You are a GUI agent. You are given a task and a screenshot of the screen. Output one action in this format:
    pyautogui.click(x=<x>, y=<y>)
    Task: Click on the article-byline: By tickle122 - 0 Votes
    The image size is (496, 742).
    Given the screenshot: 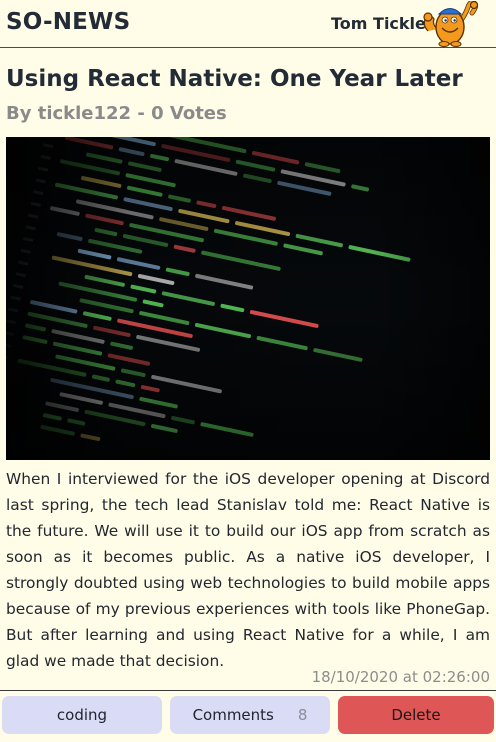 What is the action you would take?
    pyautogui.click(x=116, y=113)
    